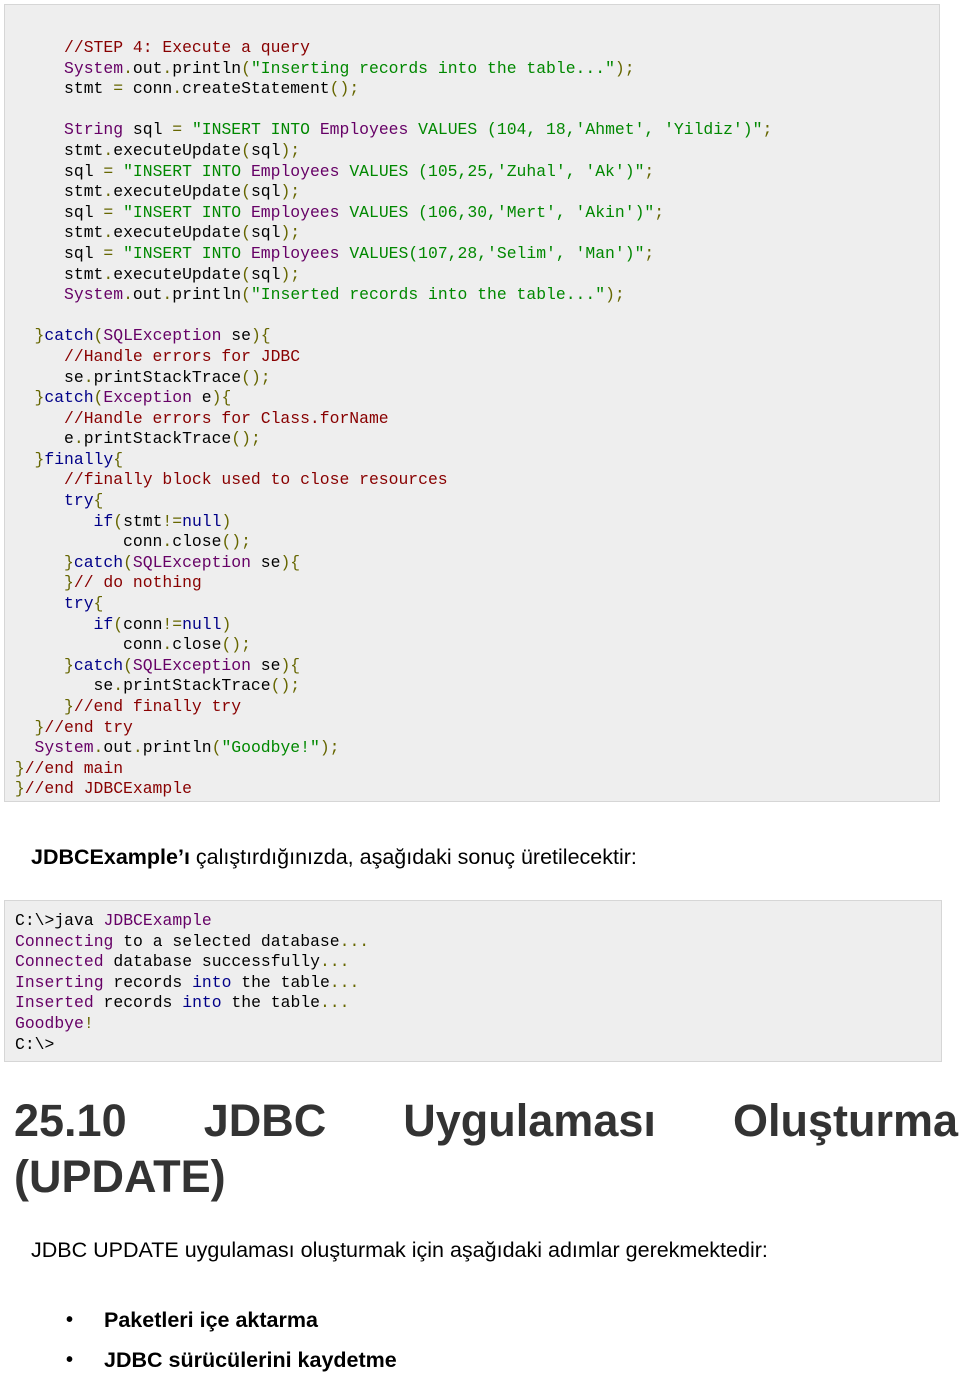 This screenshot has height=1384, width=960. I want to click on code-token: Connecting, so click(64, 941).